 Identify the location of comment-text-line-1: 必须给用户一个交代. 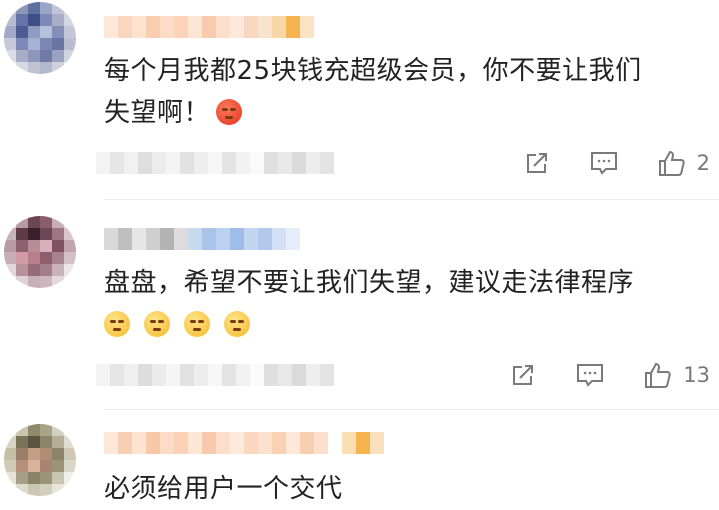
(223, 489).